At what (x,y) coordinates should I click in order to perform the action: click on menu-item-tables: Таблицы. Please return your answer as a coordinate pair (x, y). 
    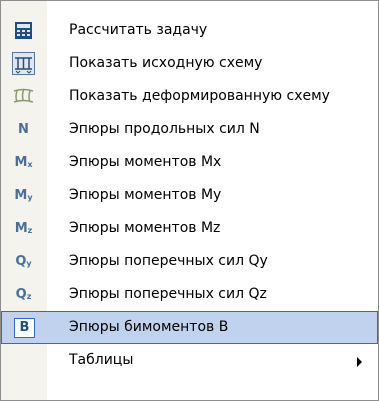
    Looking at the image, I should click on (189, 360).